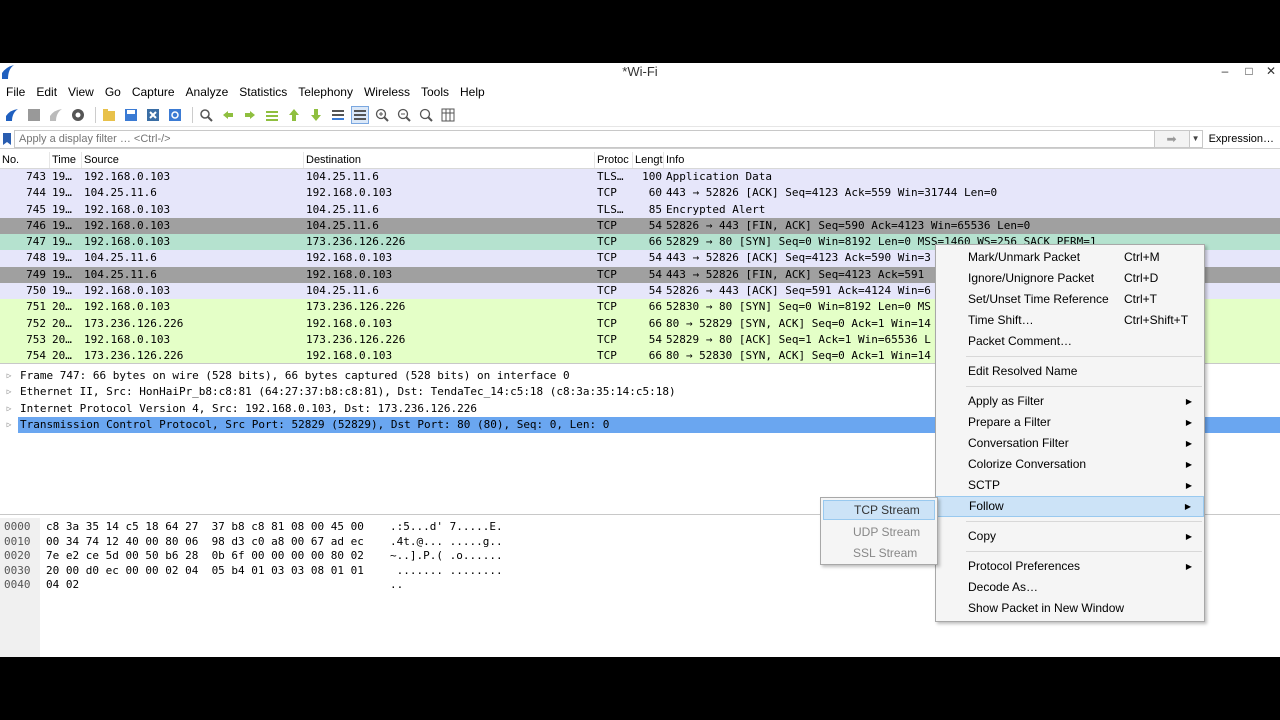 The height and width of the screenshot is (720, 1280). I want to click on menu-protocol-preferences: Protocol Preferences ▶, so click(1070, 566).